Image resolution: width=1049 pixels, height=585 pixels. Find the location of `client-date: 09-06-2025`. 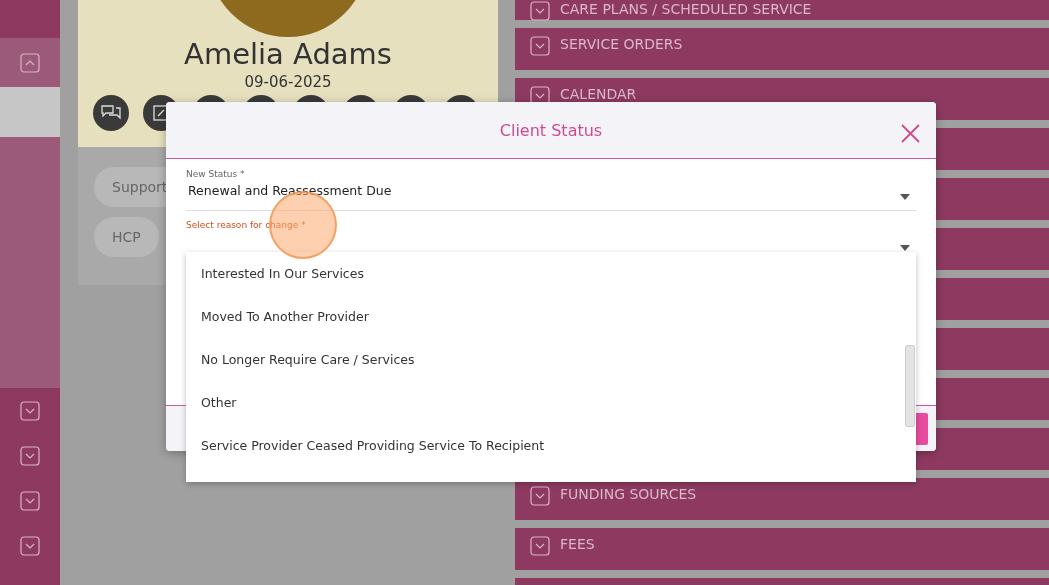

client-date: 09-06-2025 is located at coordinates (288, 82).